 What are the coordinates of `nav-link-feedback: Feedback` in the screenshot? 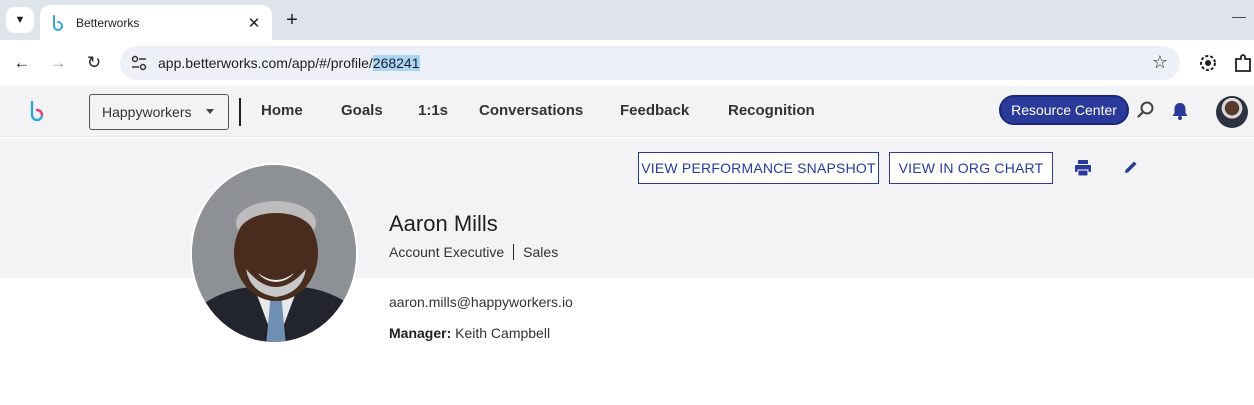 It's located at (654, 110).